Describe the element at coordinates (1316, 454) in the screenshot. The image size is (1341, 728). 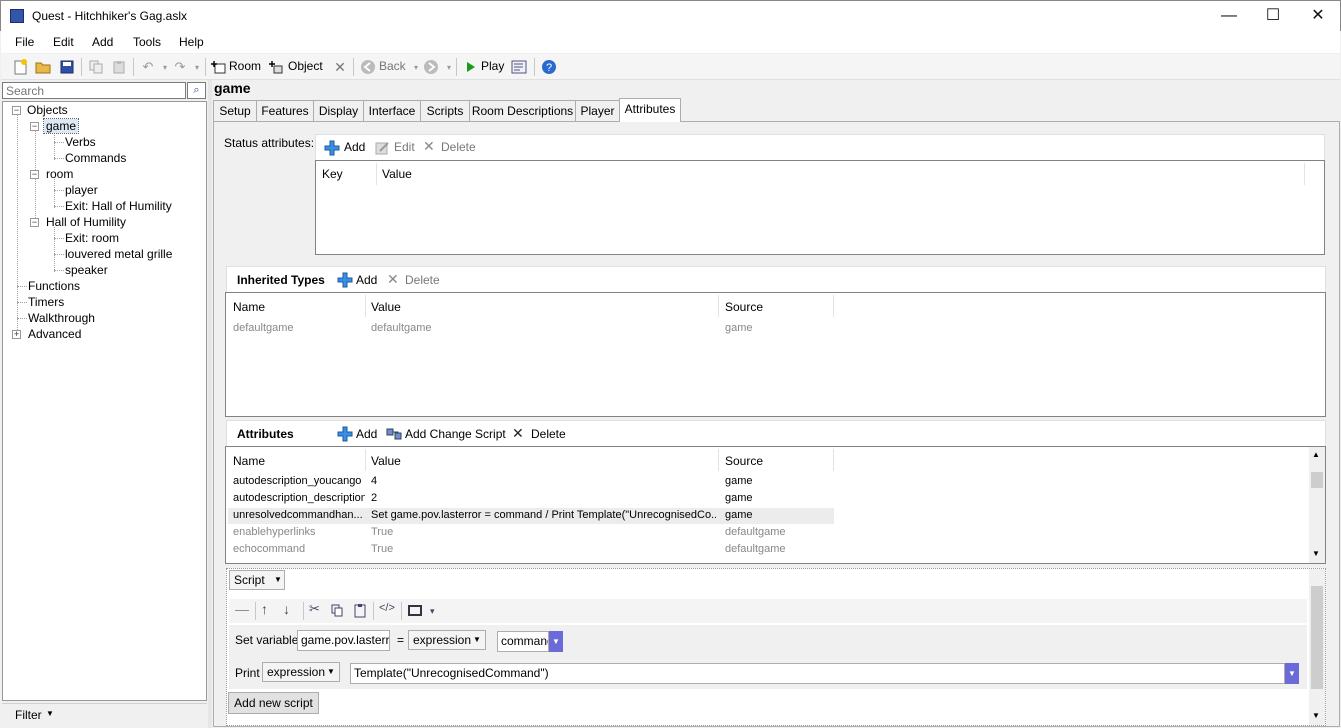
I see `scroll-up-icon: ▲` at that location.